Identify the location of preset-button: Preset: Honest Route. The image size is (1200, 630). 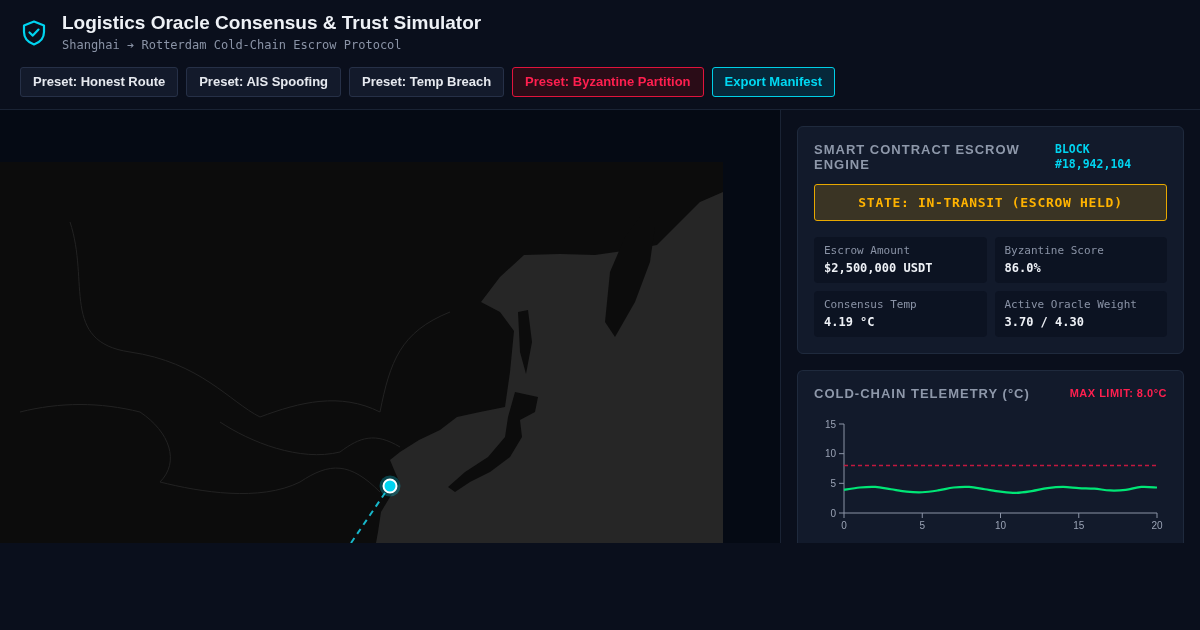
(99, 82).